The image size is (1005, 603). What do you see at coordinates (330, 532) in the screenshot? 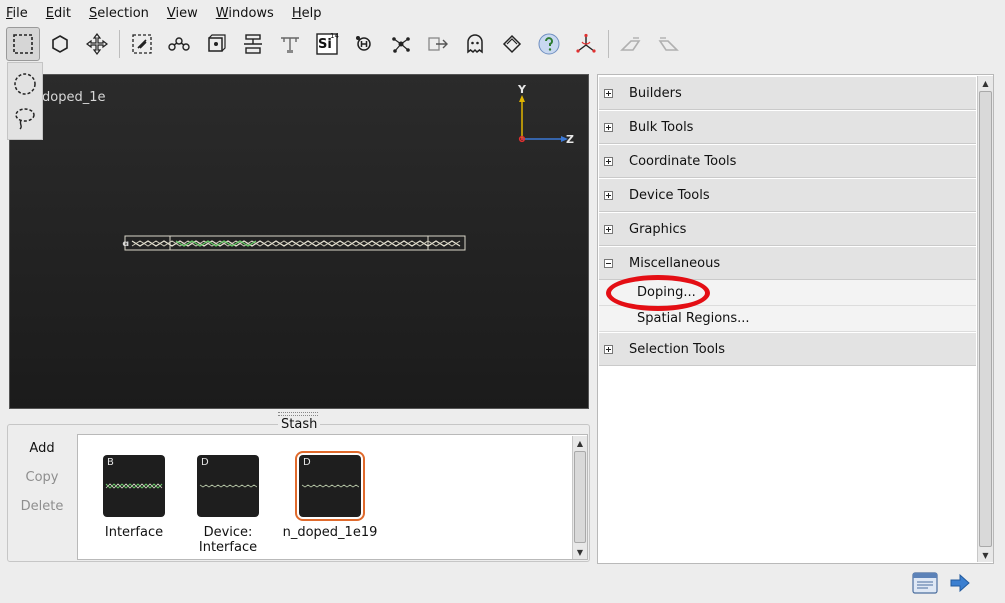
I see `stash-item-name: n_doped_1e19` at bounding box center [330, 532].